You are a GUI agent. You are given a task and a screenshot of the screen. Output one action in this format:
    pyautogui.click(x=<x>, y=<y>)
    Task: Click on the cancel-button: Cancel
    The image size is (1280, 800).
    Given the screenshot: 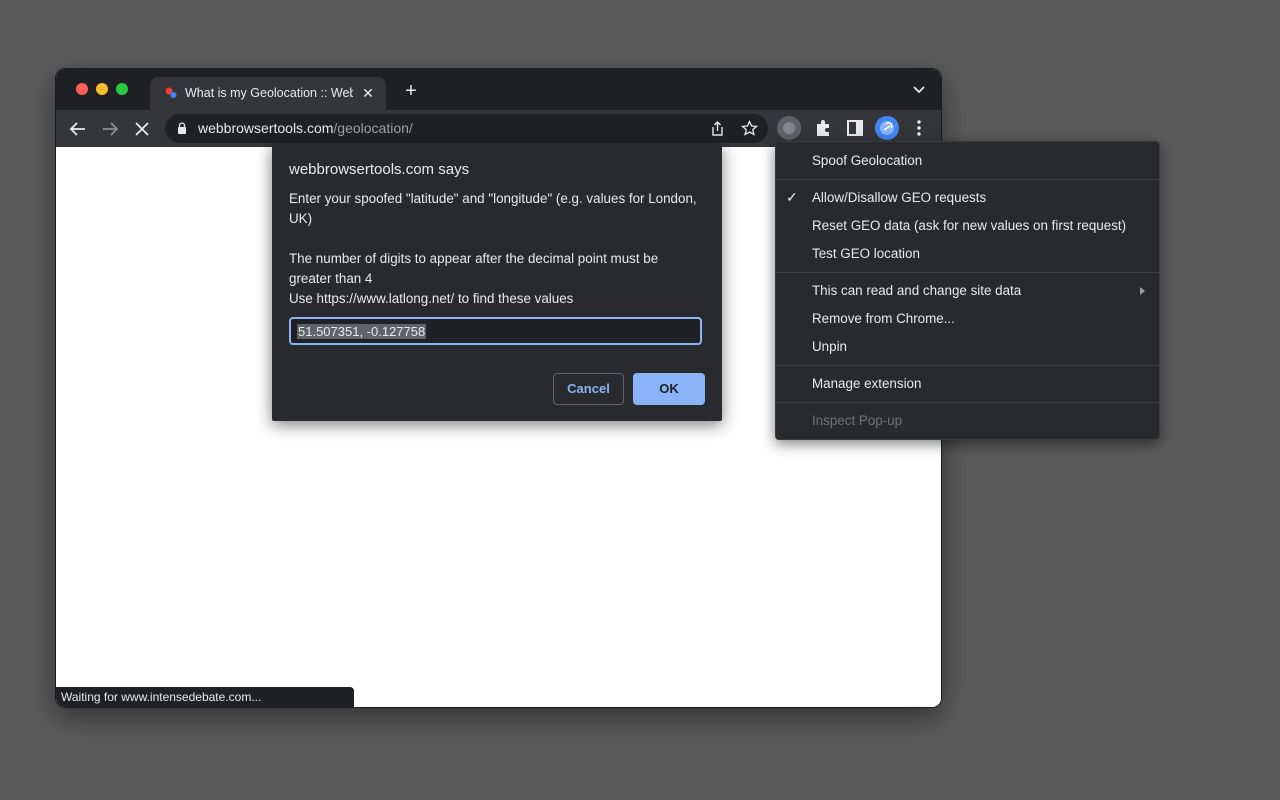 What is the action you would take?
    pyautogui.click(x=588, y=389)
    